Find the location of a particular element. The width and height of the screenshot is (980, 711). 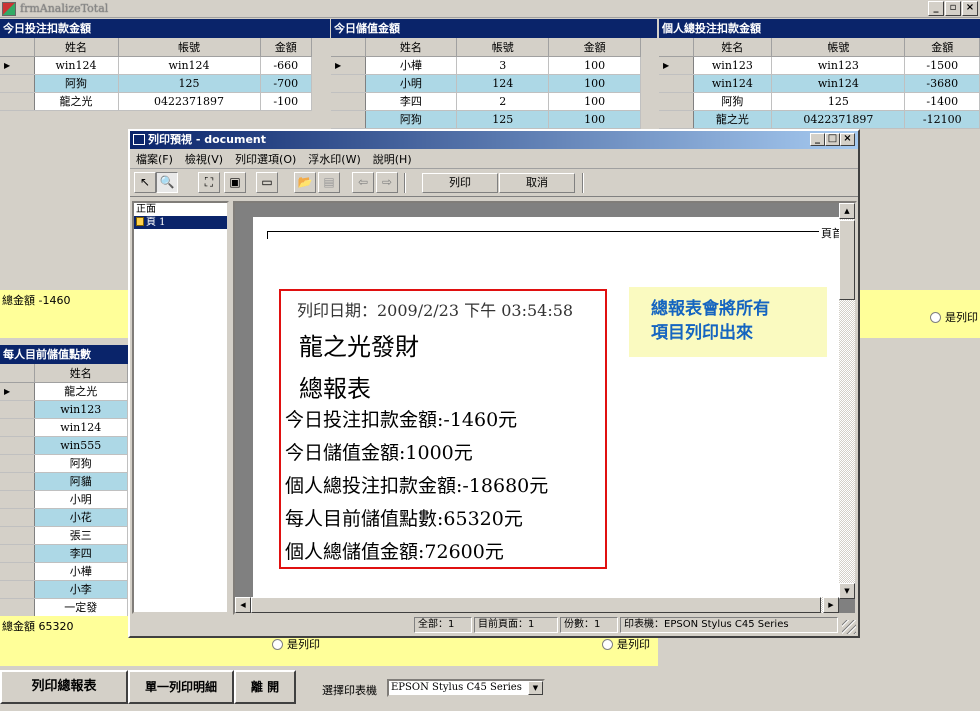

cell: win123 is located at coordinates (81, 409).